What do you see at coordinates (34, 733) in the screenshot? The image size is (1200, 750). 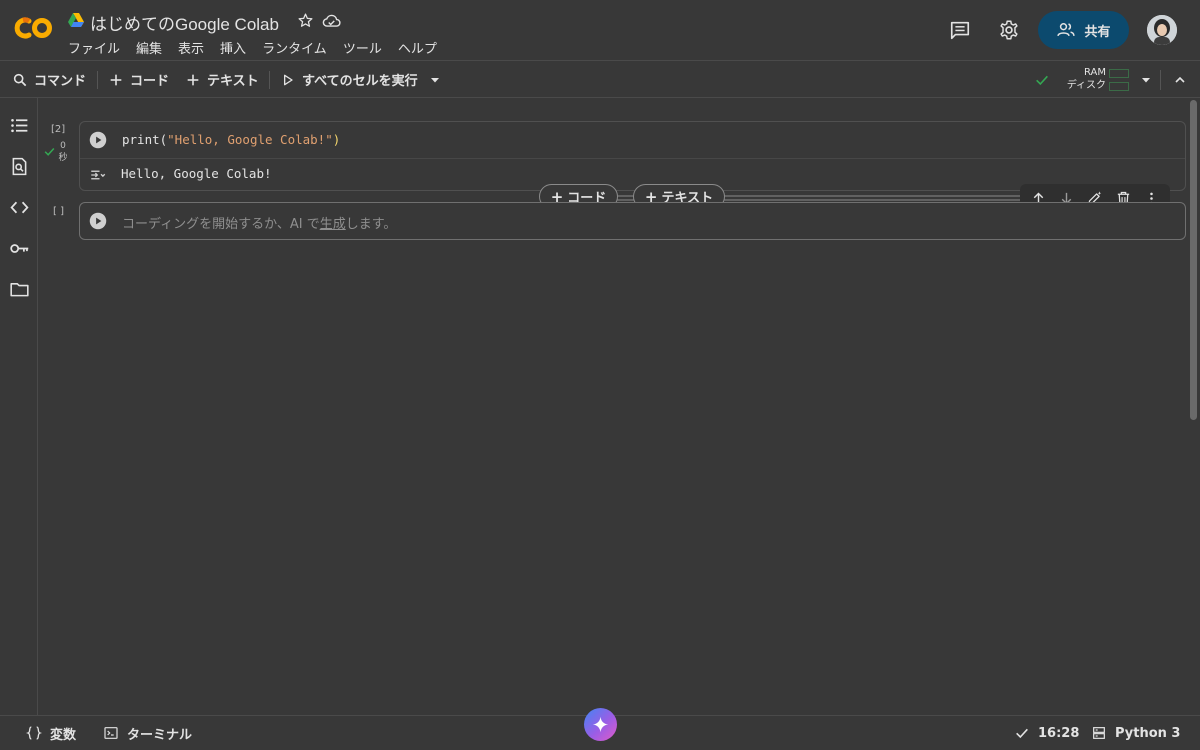 I see `braces-icon` at bounding box center [34, 733].